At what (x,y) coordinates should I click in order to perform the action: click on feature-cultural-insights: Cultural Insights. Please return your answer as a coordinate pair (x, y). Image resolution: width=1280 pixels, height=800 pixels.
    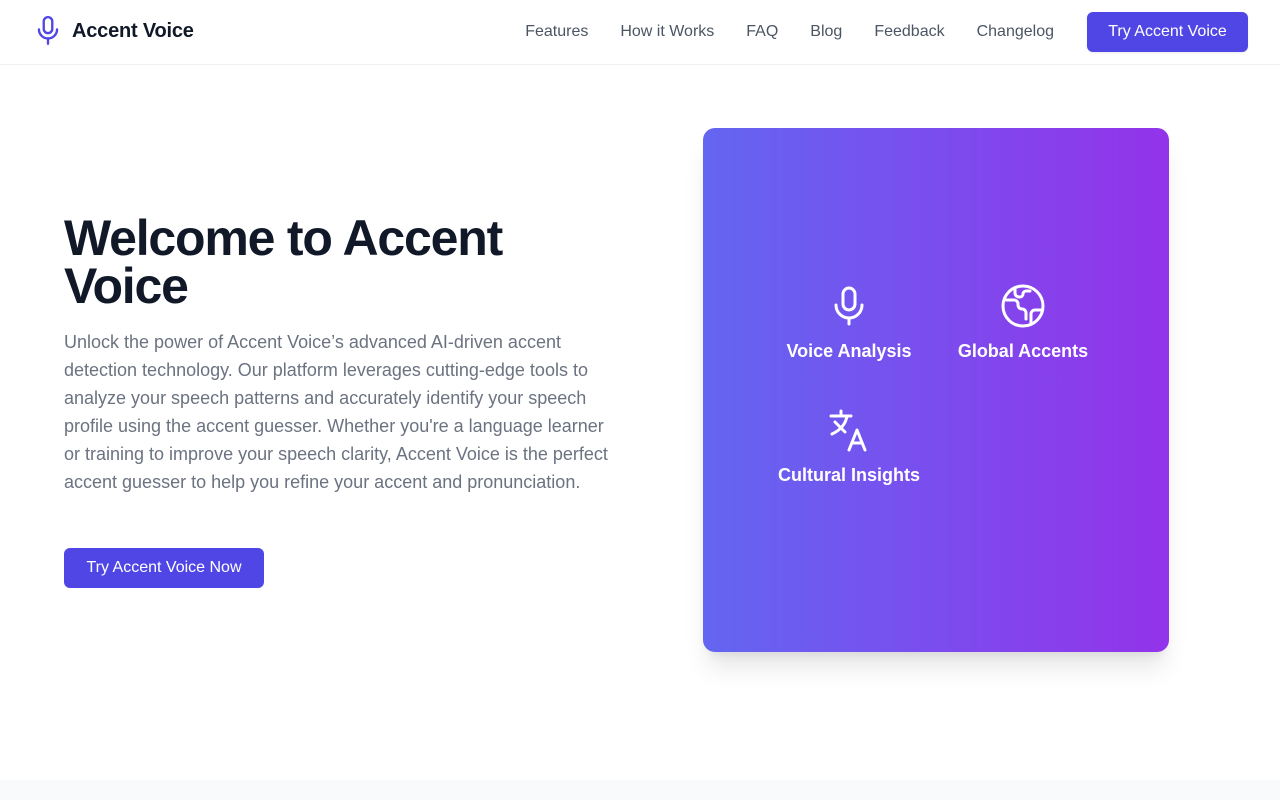
    Looking at the image, I should click on (849, 447).